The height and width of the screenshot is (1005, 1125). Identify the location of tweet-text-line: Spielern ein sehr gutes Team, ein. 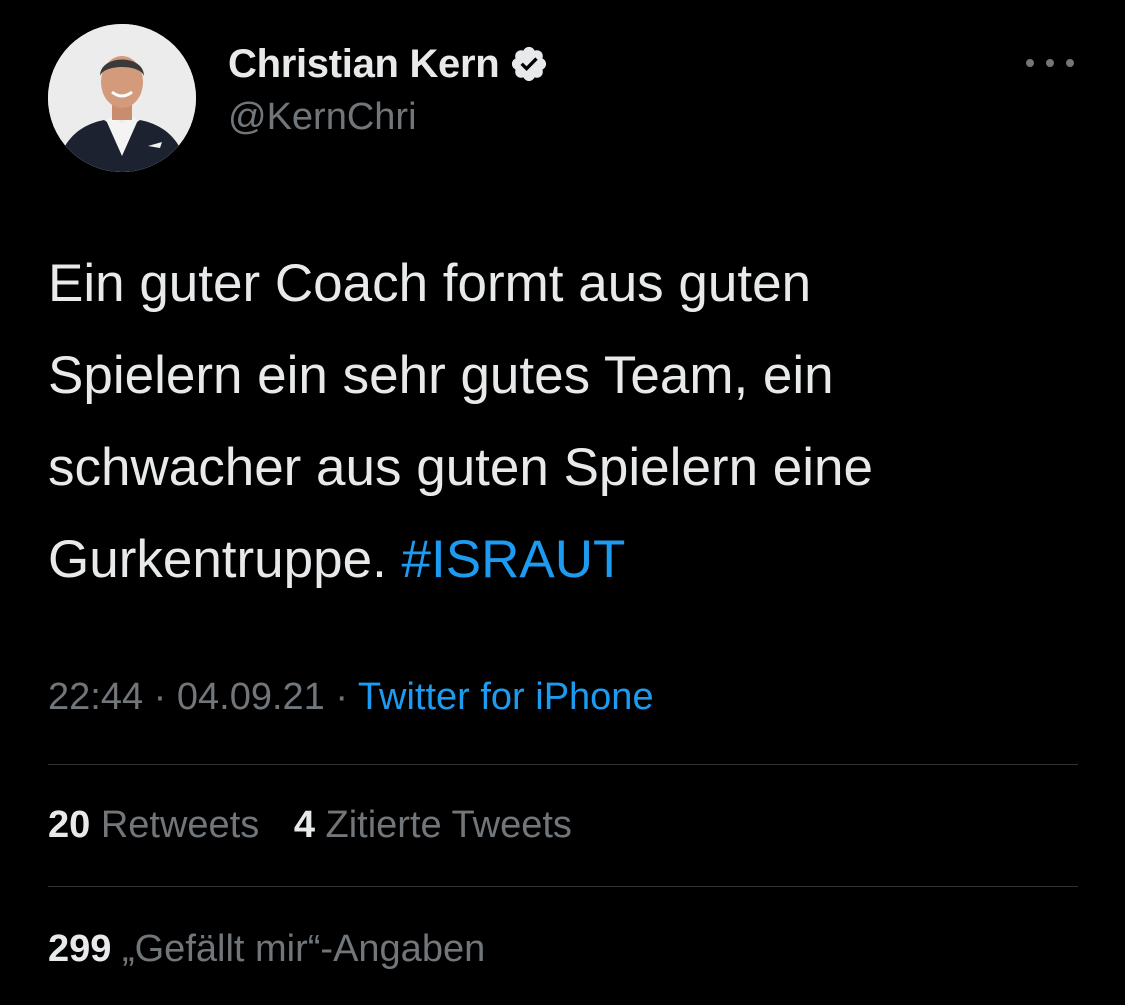
(441, 375).